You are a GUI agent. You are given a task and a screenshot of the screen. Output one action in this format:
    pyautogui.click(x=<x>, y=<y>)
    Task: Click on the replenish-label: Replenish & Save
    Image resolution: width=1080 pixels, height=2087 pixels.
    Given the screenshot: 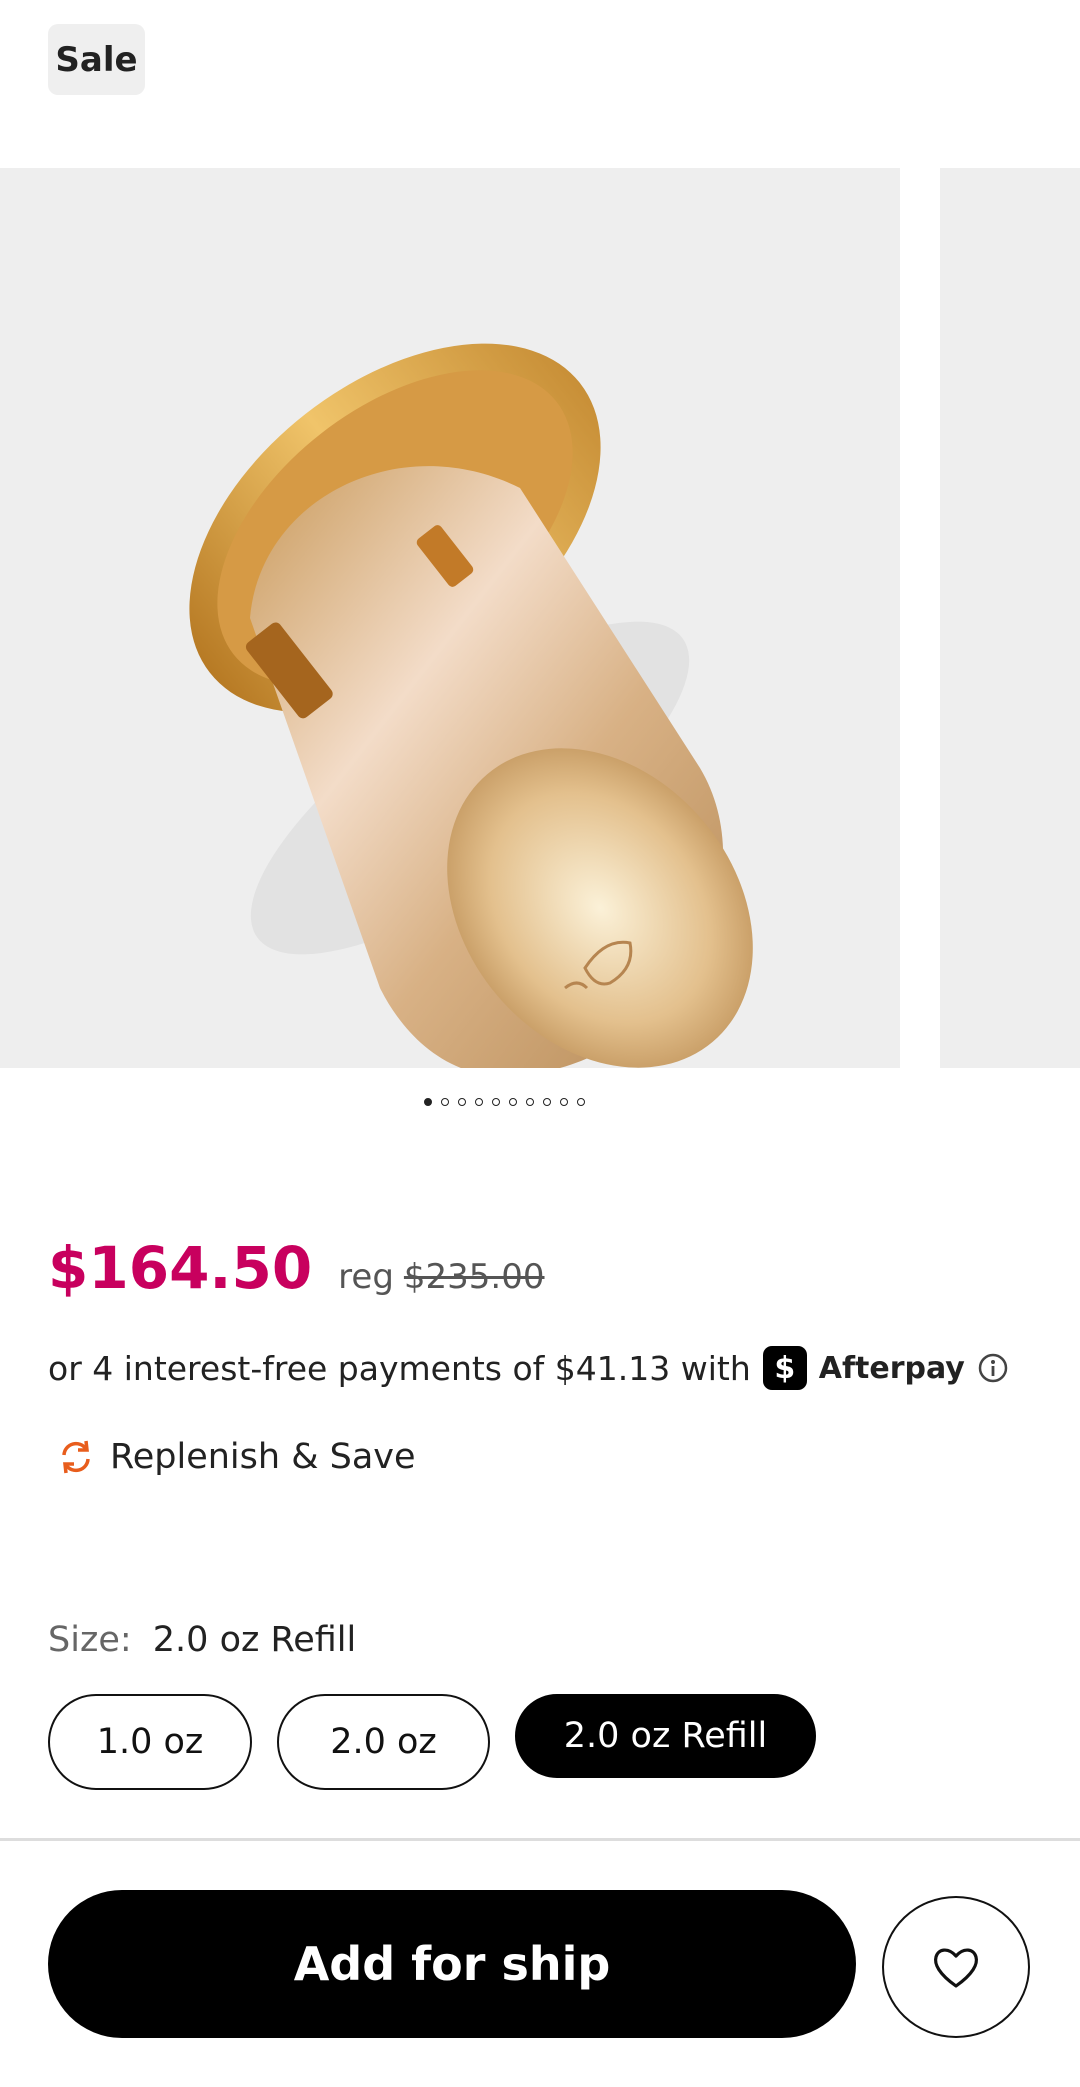 What is the action you would take?
    pyautogui.click(x=263, y=1457)
    